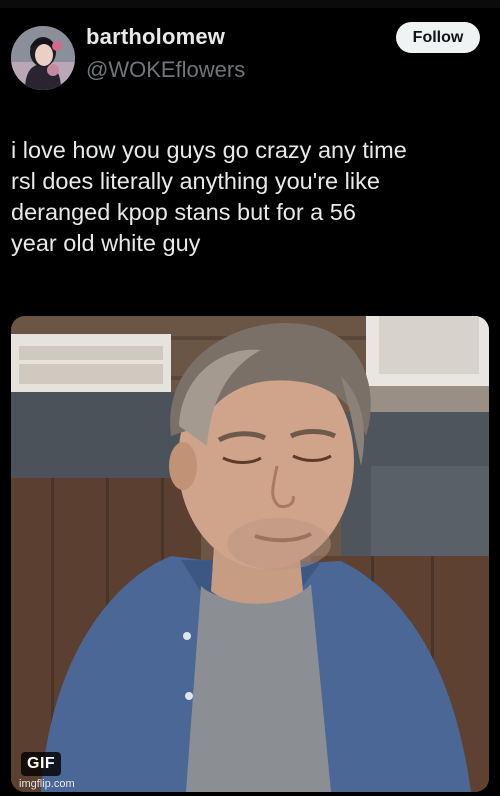  What do you see at coordinates (250, 4) in the screenshot?
I see `top-strip` at bounding box center [250, 4].